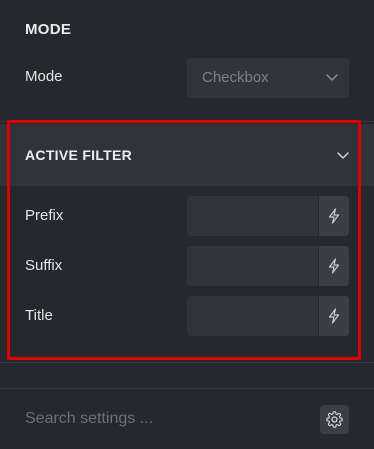 This screenshot has height=449, width=374. I want to click on mode-select: Checkbox, so click(268, 78).